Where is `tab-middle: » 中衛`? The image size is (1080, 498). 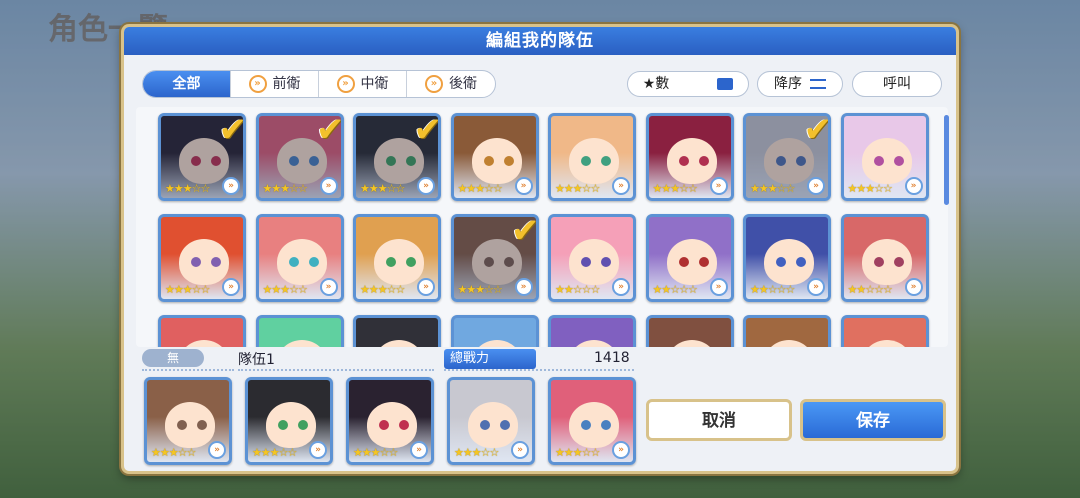
tab-middle: » 中衛 is located at coordinates (363, 84).